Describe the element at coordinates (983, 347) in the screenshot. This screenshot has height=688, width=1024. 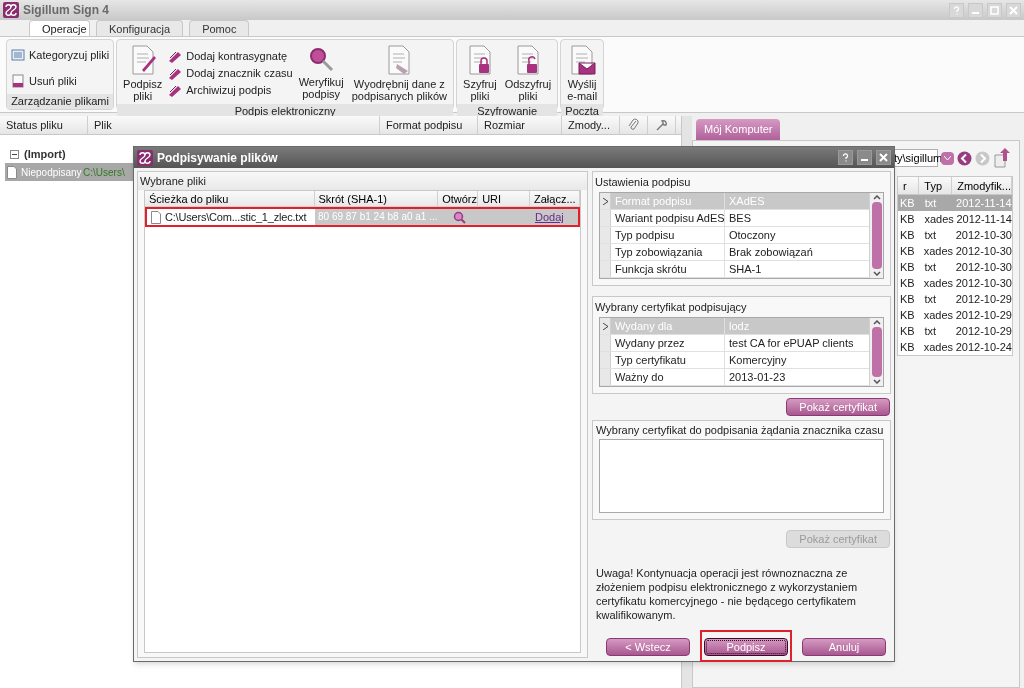
I see `date-cell-text: 2012-10-24` at that location.